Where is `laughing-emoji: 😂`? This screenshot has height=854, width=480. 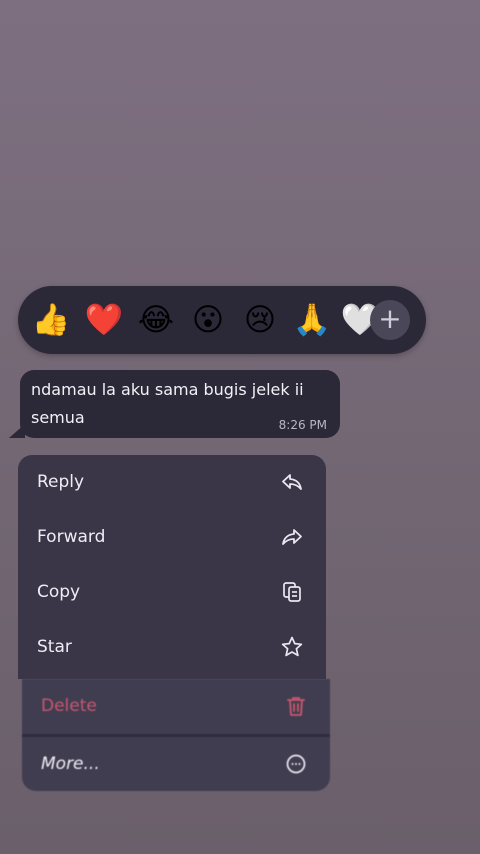
laughing-emoji: 😂 is located at coordinates (156, 320).